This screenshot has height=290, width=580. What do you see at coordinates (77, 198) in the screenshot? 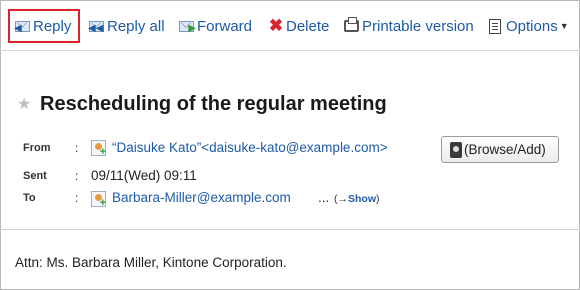
I see `to-colon: :` at bounding box center [77, 198].